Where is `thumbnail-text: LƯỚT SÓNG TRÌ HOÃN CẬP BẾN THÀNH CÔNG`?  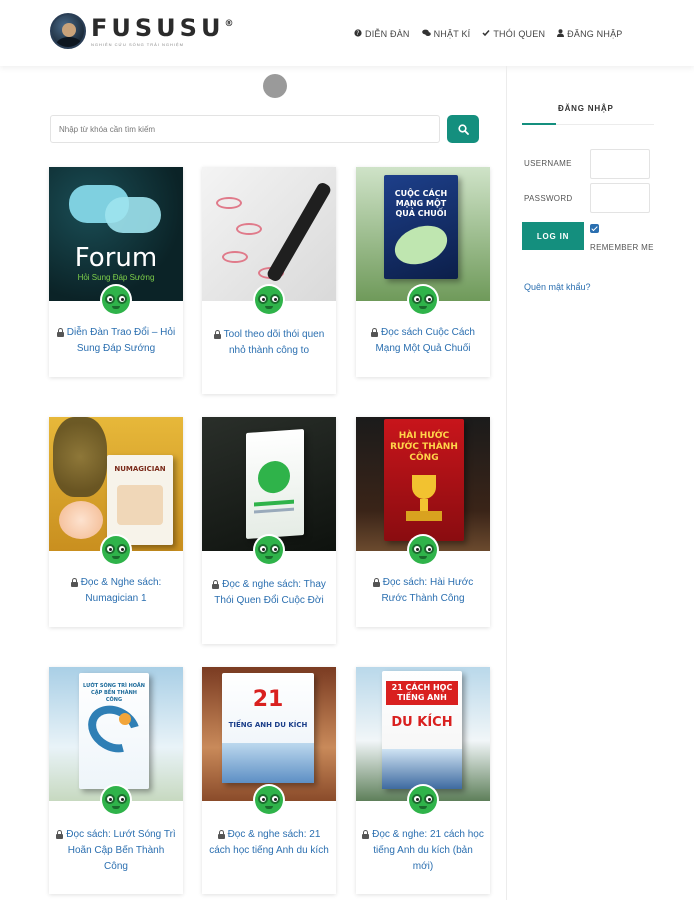 thumbnail-text: LƯỚT SÓNG TRÌ HOÃN CẬP BẾN THÀNH CÔNG is located at coordinates (114, 693).